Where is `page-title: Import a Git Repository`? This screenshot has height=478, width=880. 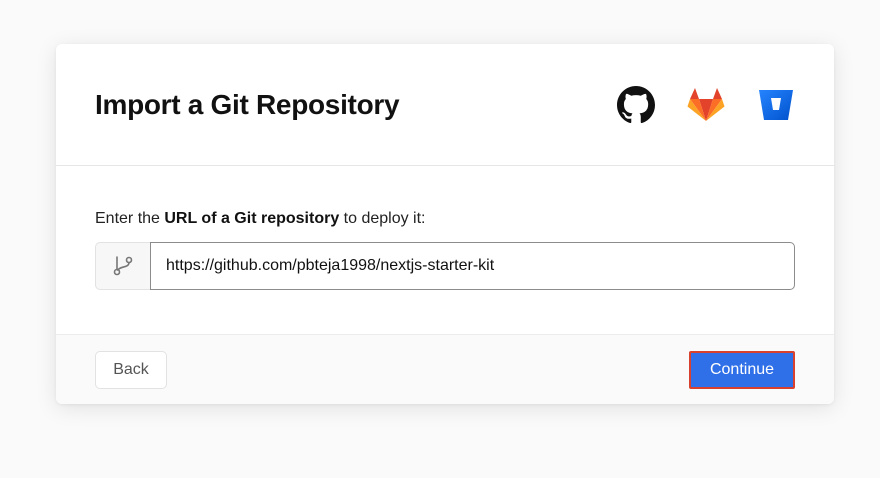 page-title: Import a Git Repository is located at coordinates (247, 104).